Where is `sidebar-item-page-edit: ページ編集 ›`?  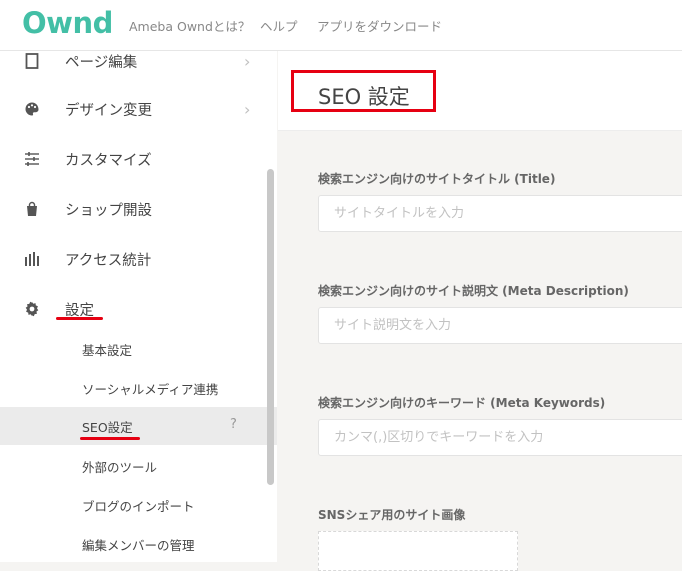 sidebar-item-page-edit: ページ編集 › is located at coordinates (133, 66).